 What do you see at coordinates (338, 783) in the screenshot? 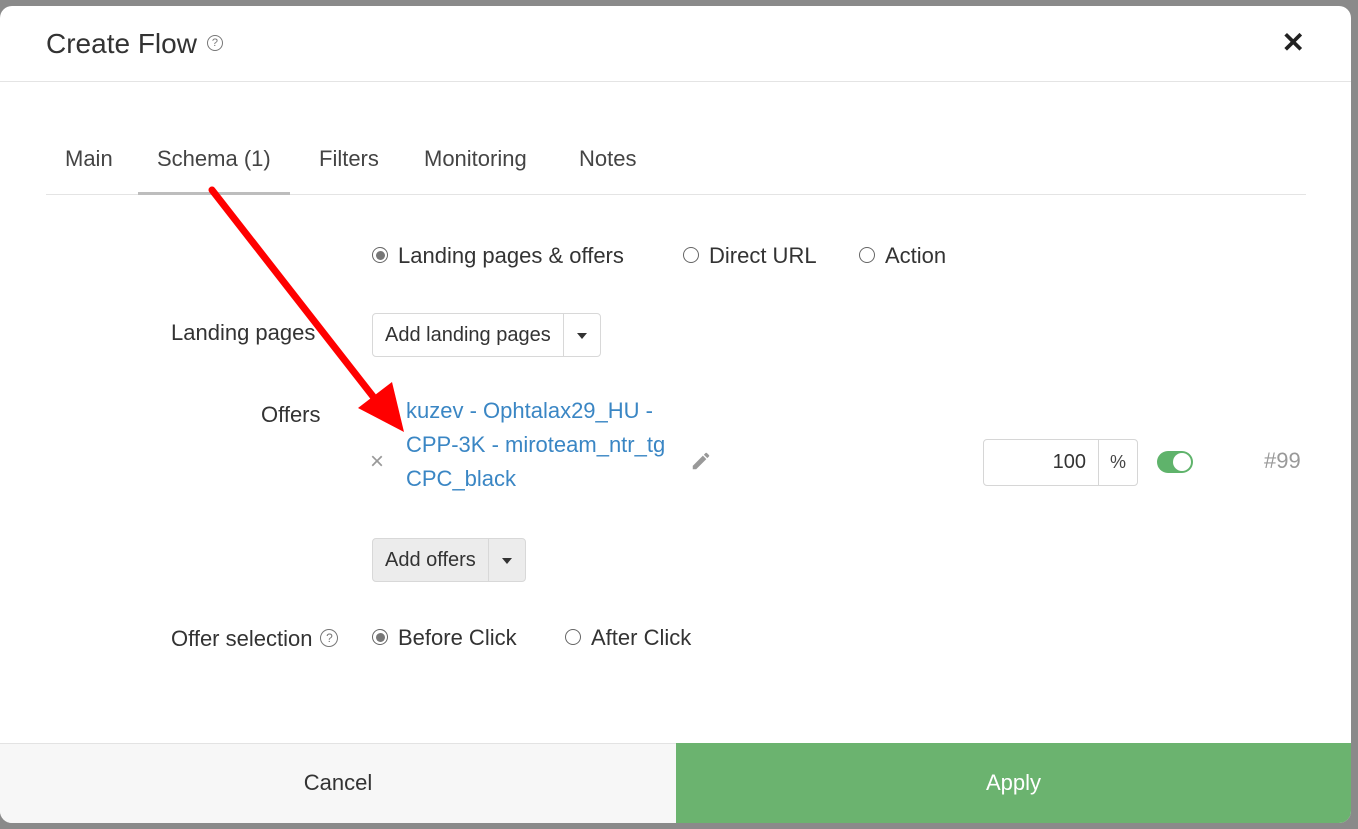
I see `cancel-button: Cancel` at bounding box center [338, 783].